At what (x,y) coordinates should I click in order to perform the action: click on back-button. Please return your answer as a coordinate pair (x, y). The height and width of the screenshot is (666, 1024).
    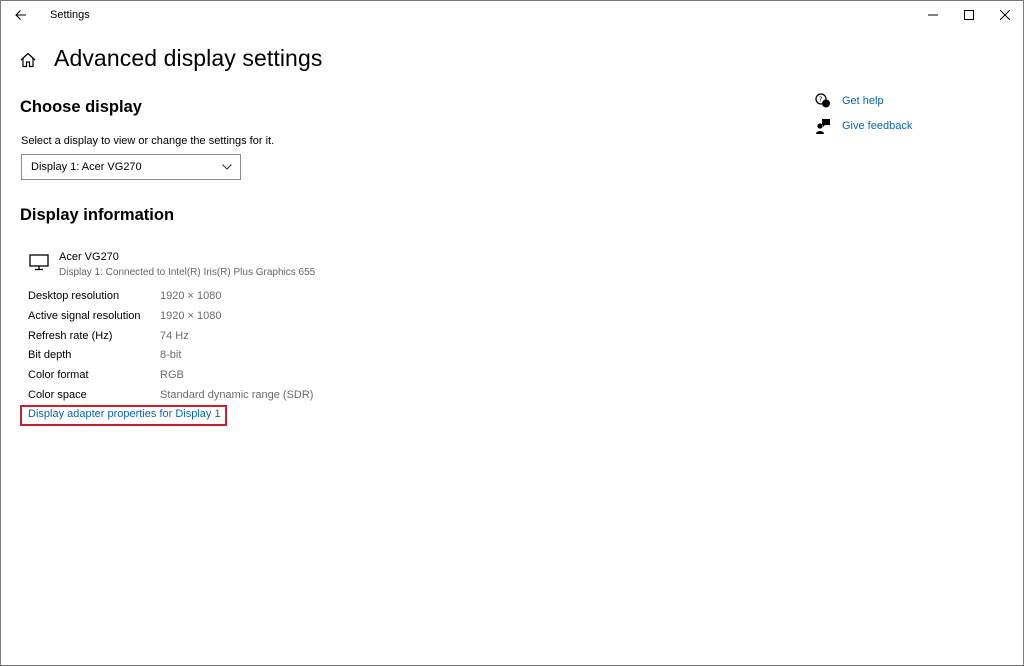
    Looking at the image, I should click on (21, 15).